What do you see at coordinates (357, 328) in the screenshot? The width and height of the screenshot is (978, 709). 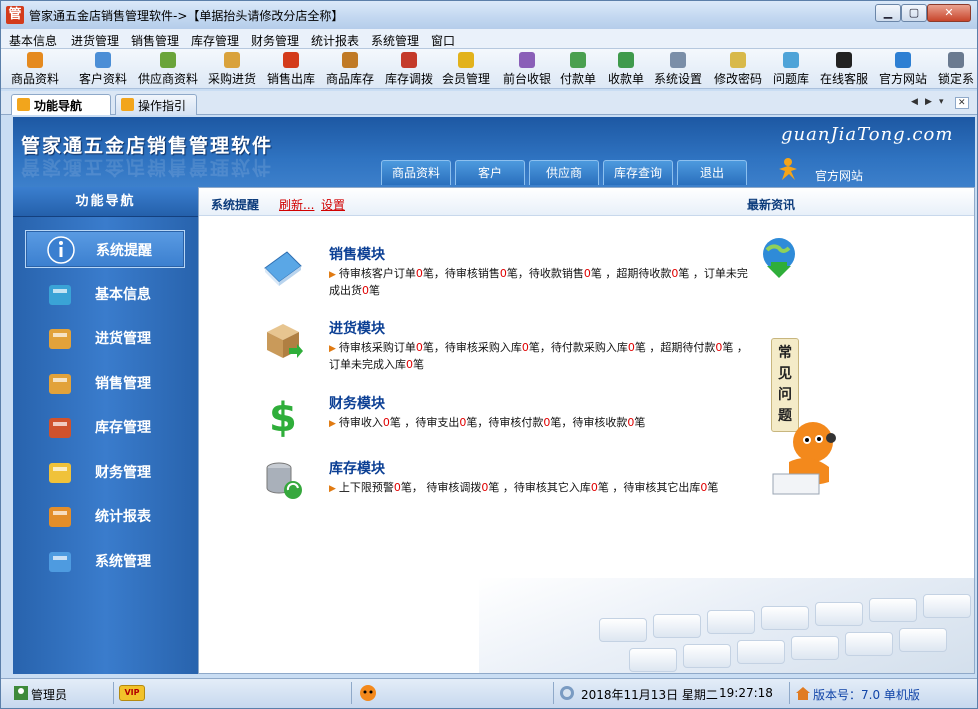 I see `purchase-module-title: 进货模块` at bounding box center [357, 328].